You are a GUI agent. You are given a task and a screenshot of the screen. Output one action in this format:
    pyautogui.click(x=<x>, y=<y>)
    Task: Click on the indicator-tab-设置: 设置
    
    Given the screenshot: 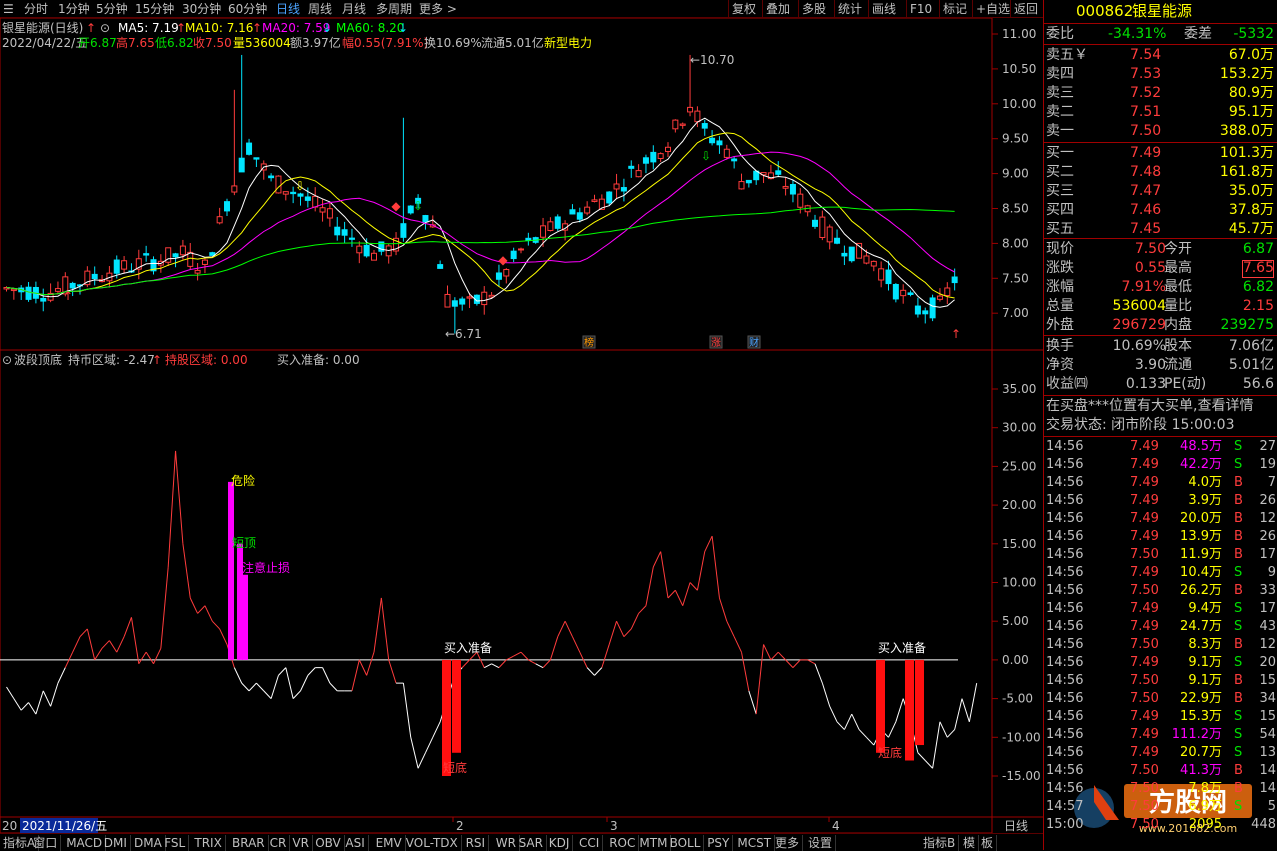 What is the action you would take?
    pyautogui.click(x=821, y=843)
    